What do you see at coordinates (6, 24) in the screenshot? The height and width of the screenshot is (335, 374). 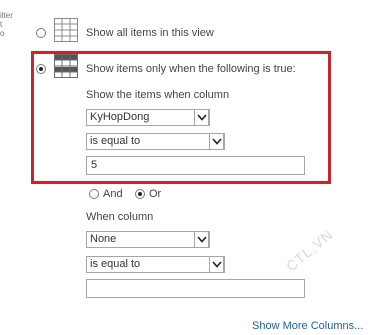 I see `sidebar-fragment: ilter t o` at bounding box center [6, 24].